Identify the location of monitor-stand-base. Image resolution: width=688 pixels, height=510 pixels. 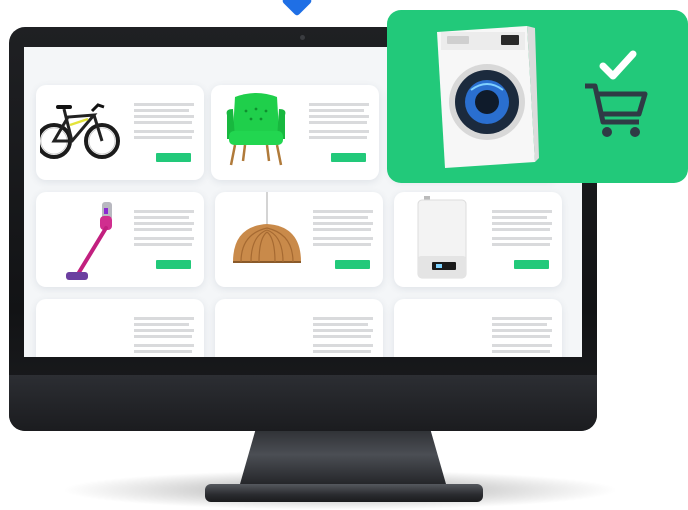
(344, 493).